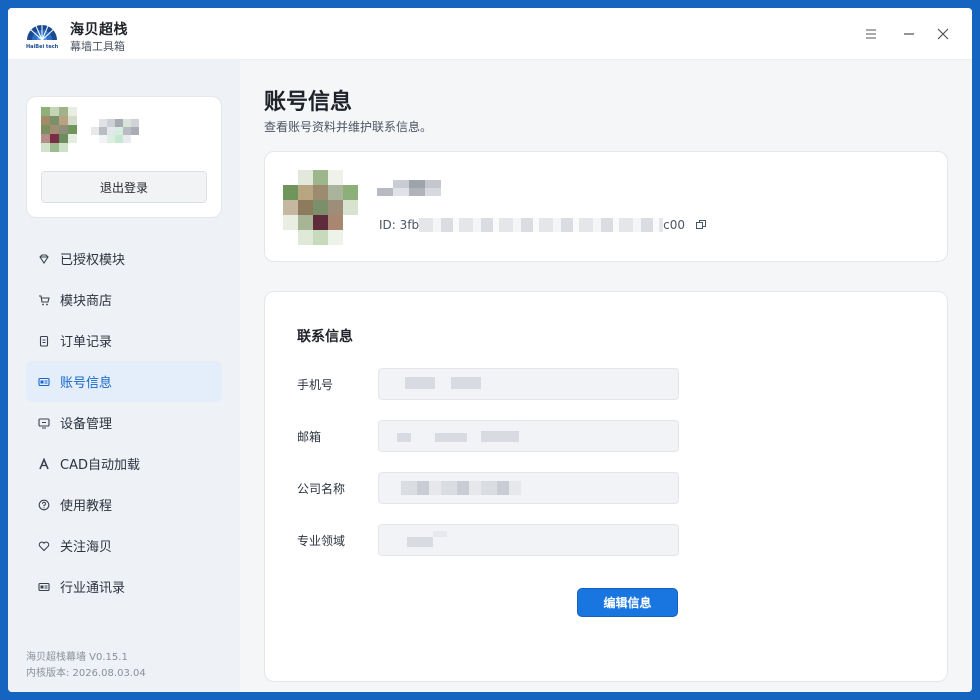 The height and width of the screenshot is (700, 980). I want to click on heart-icon, so click(44, 546).